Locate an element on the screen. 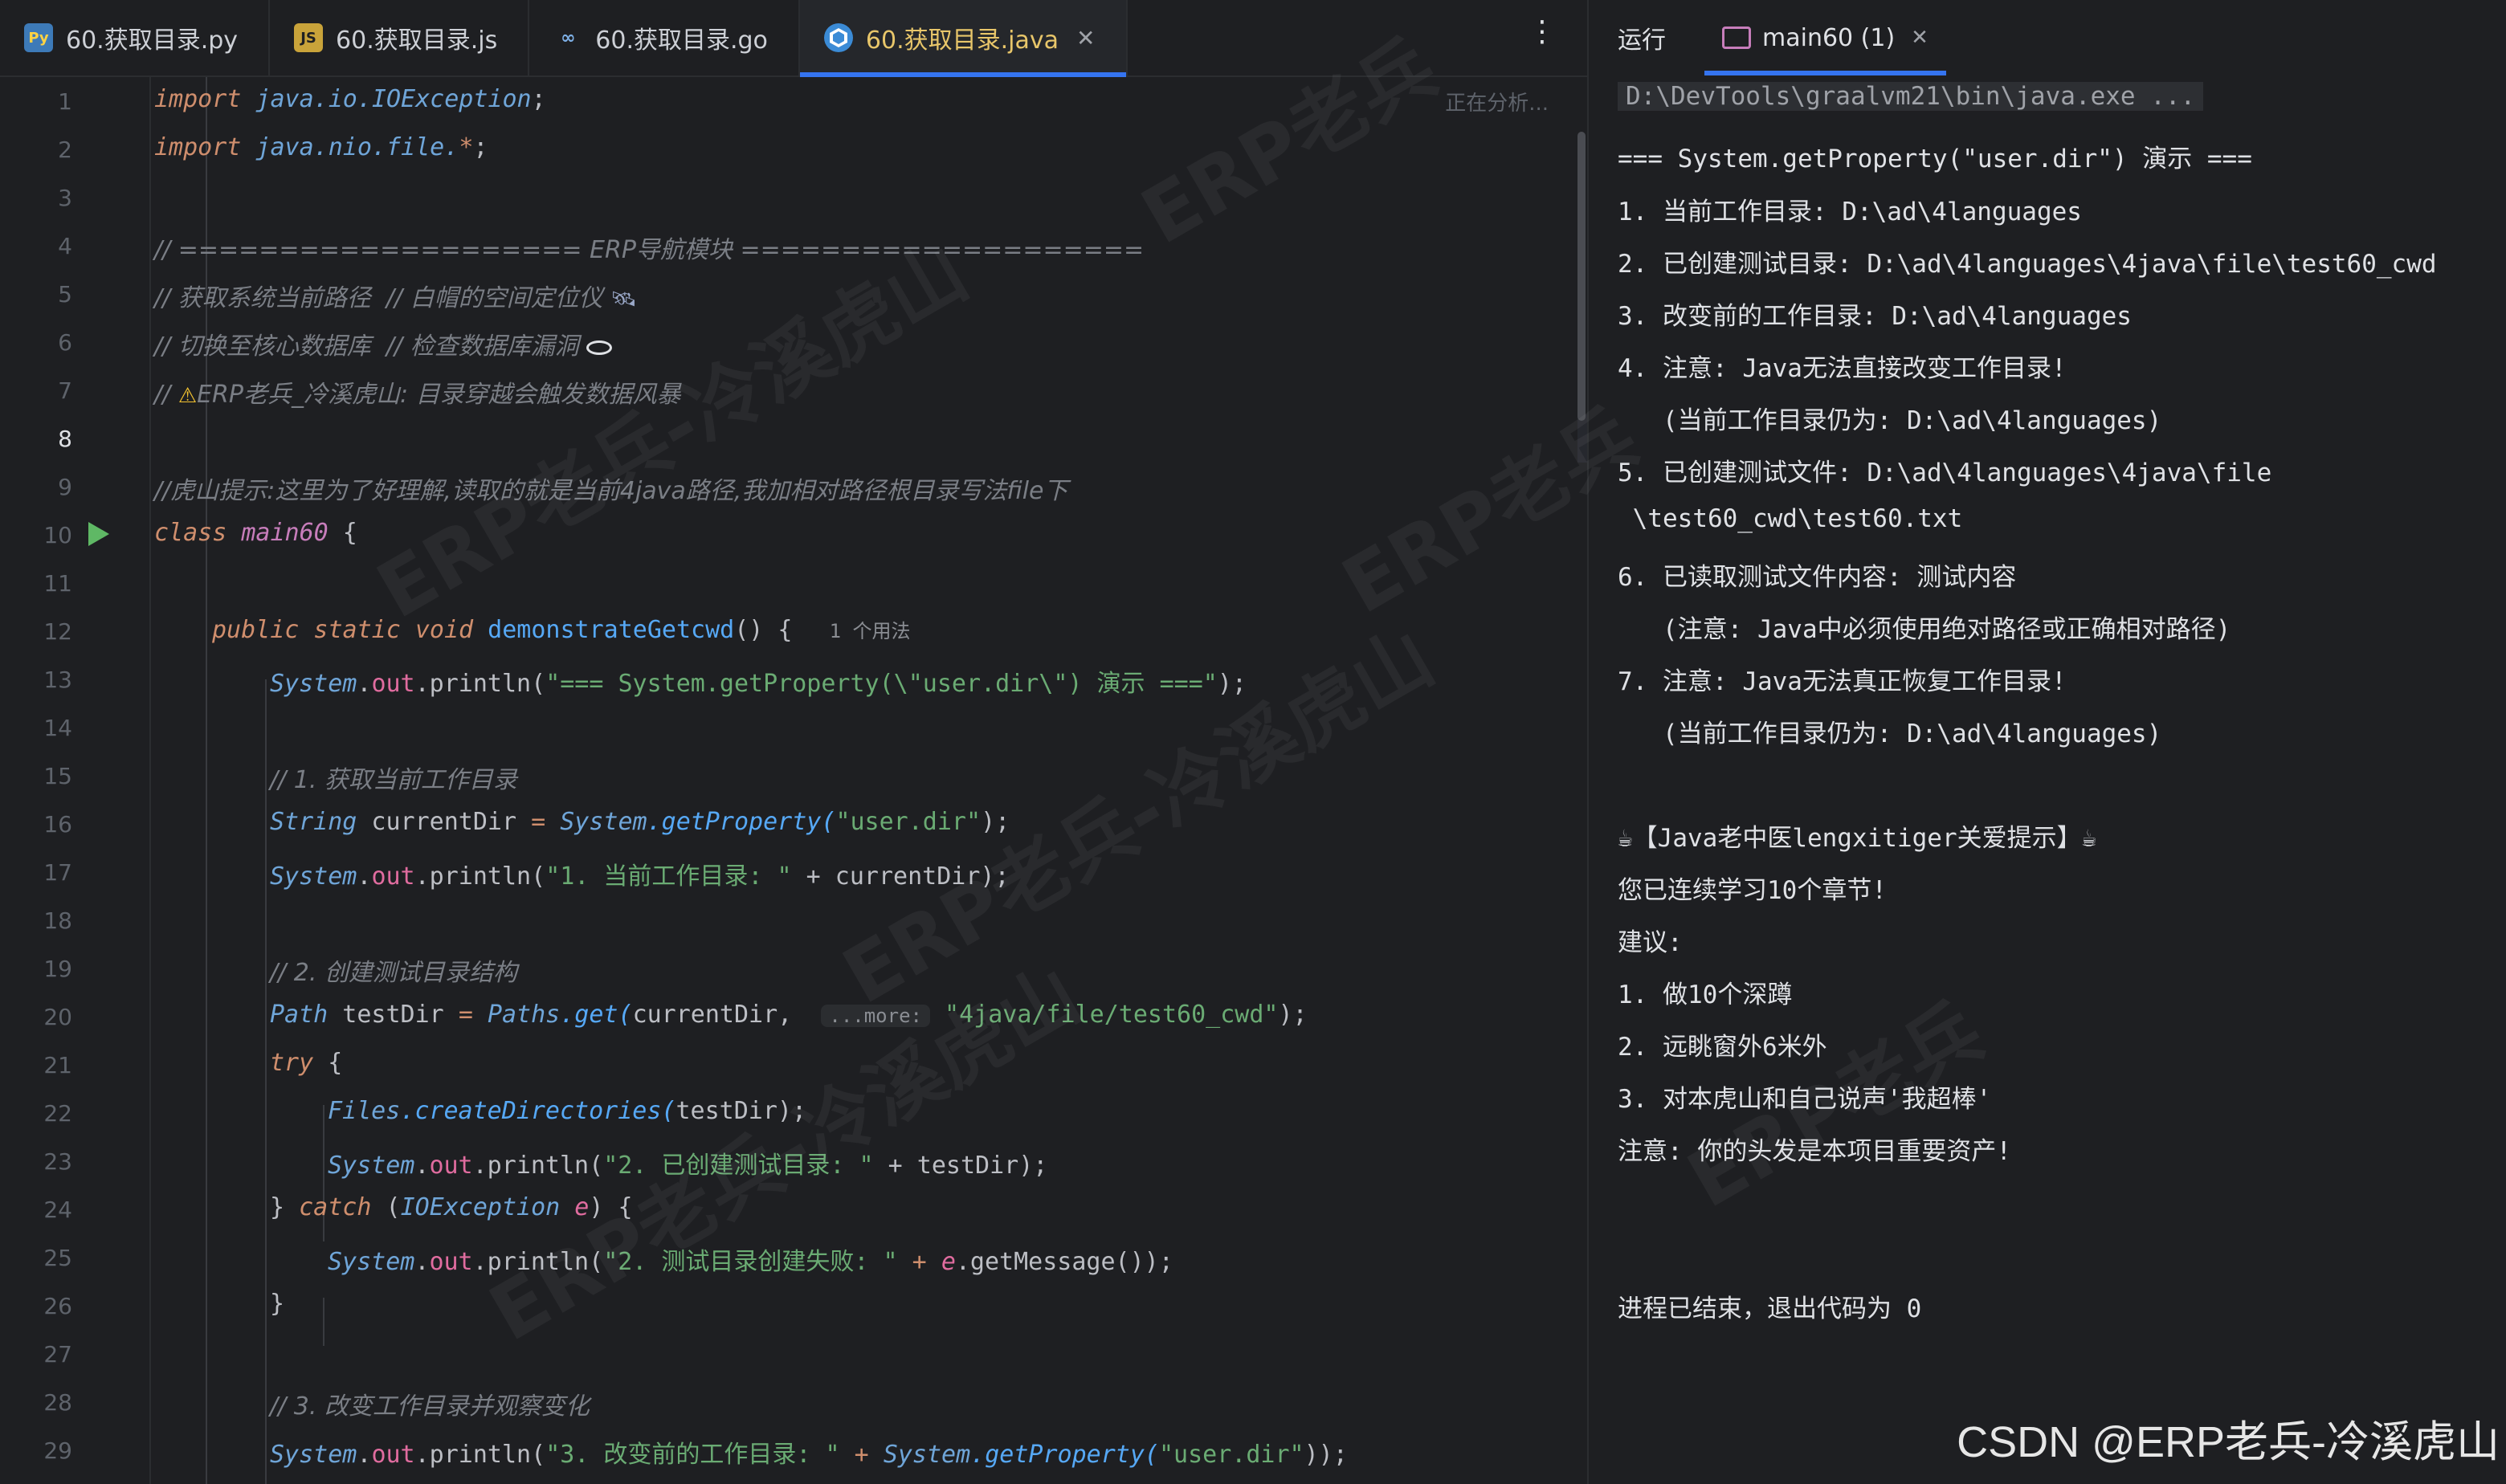 This screenshot has height=1484, width=2506. console-line: (注意: Java中必须使用绝对路径或正确相对路径) is located at coordinates (1924, 629).